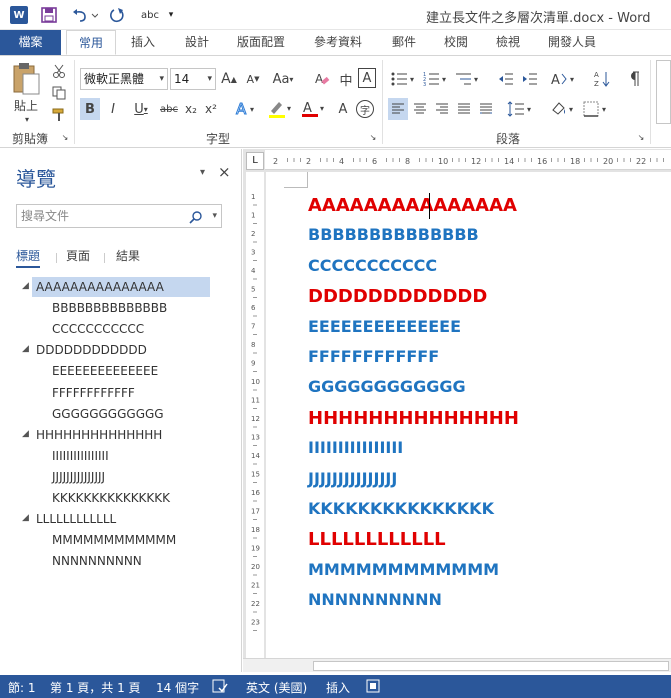 The image size is (671, 698). Describe the element at coordinates (91, 42) in the screenshot. I see `tab-home: 常用` at that location.